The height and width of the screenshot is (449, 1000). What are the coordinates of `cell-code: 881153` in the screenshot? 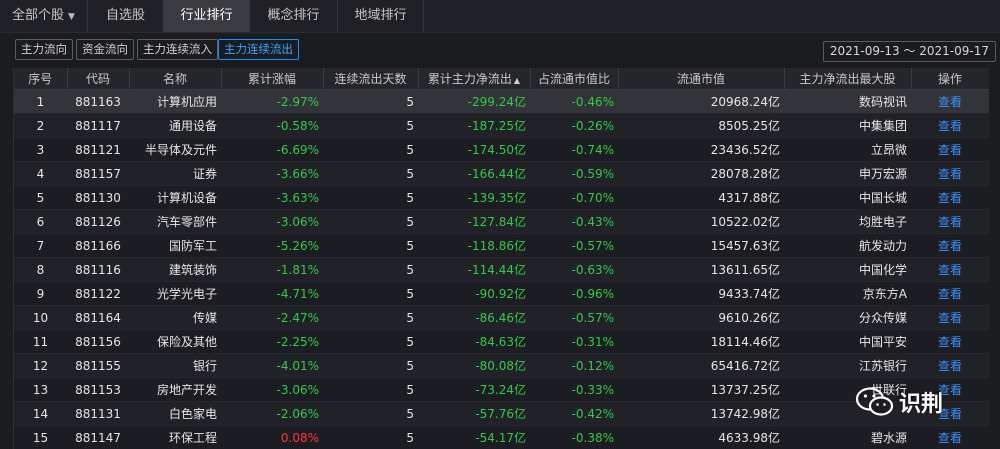 It's located at (98, 389).